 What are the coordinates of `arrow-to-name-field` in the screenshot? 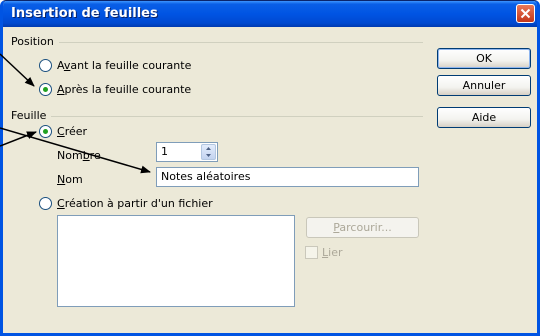 It's located at (75, 150).